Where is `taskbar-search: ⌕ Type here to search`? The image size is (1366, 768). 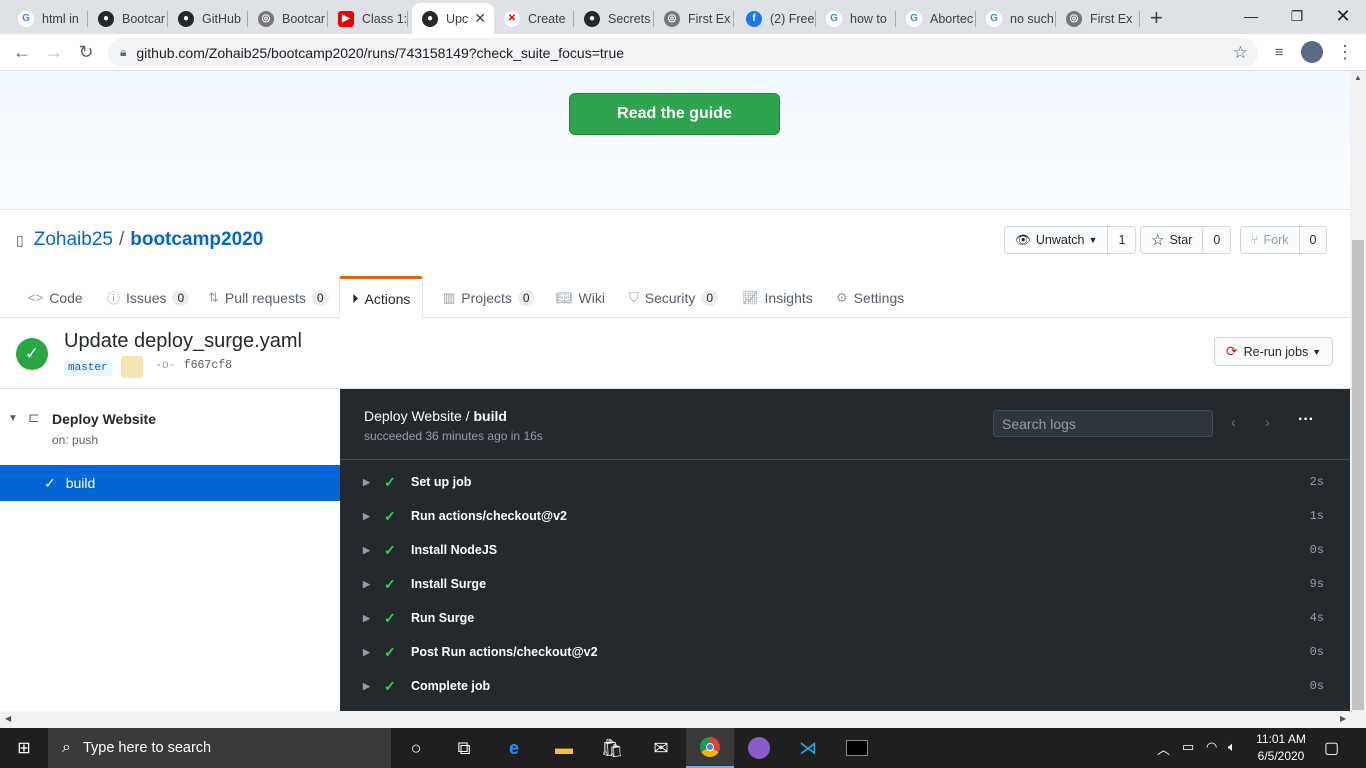
taskbar-search: ⌕ Type here to search is located at coordinates (219, 748).